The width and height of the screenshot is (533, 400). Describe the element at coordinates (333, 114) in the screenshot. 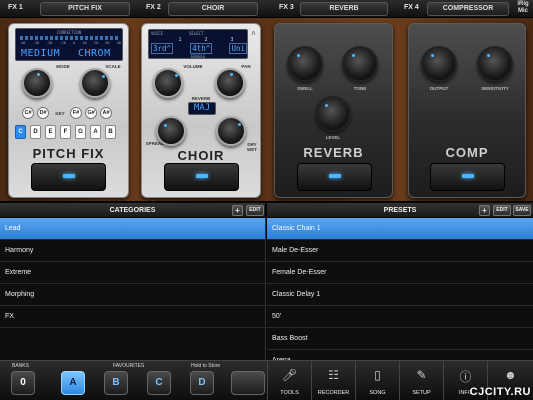

I see `level-knob` at that location.